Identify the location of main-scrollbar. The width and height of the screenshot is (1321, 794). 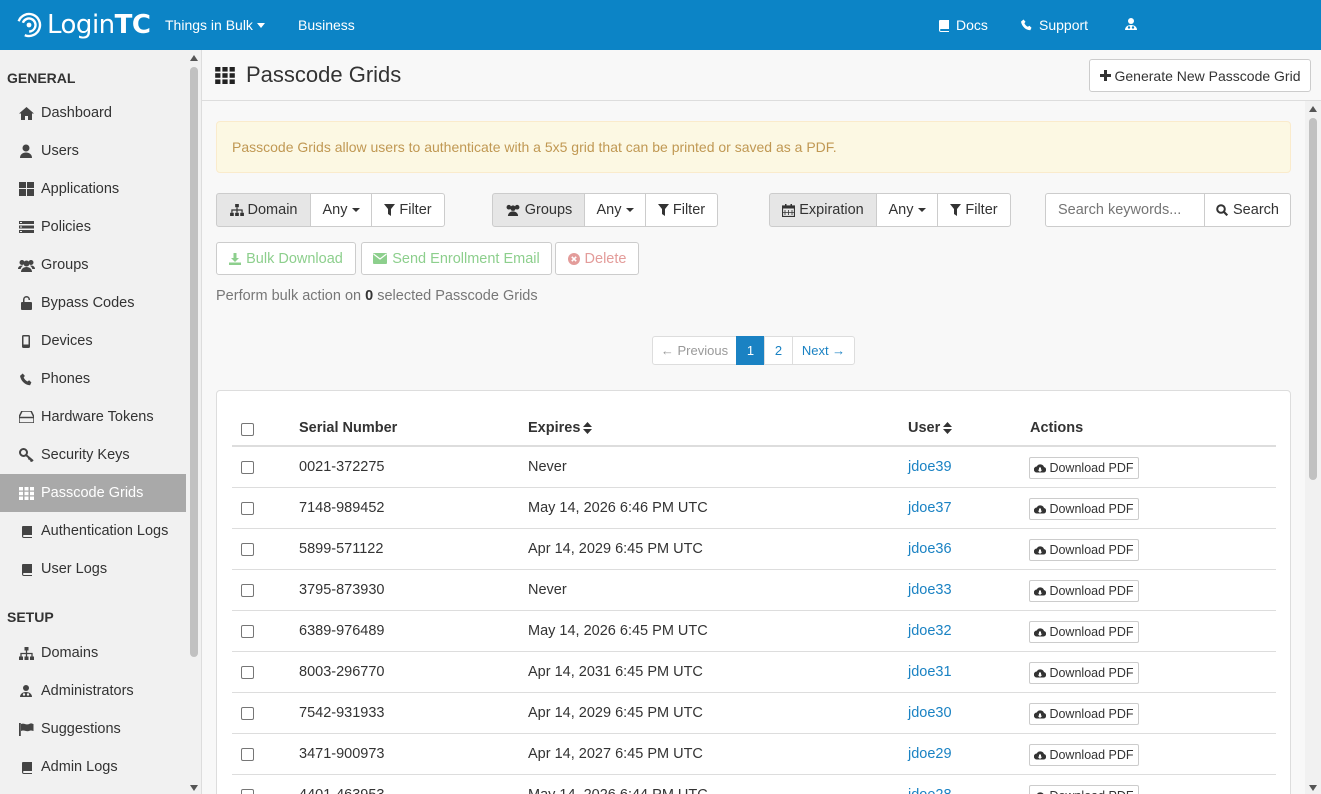
(1313, 447).